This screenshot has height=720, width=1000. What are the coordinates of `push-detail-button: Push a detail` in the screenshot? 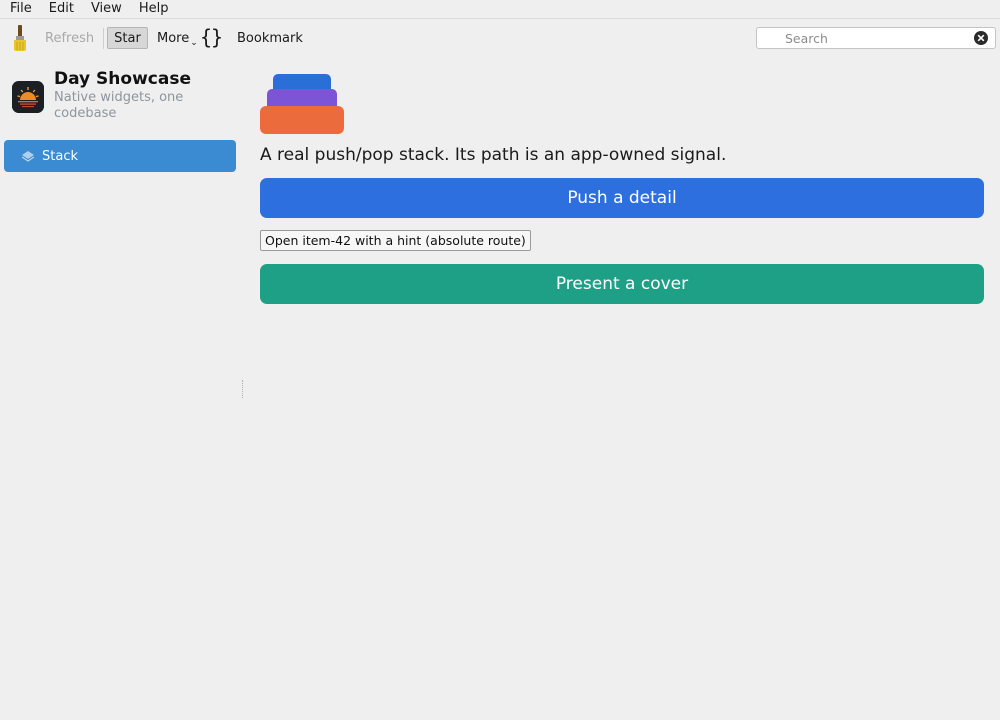 It's located at (622, 198).